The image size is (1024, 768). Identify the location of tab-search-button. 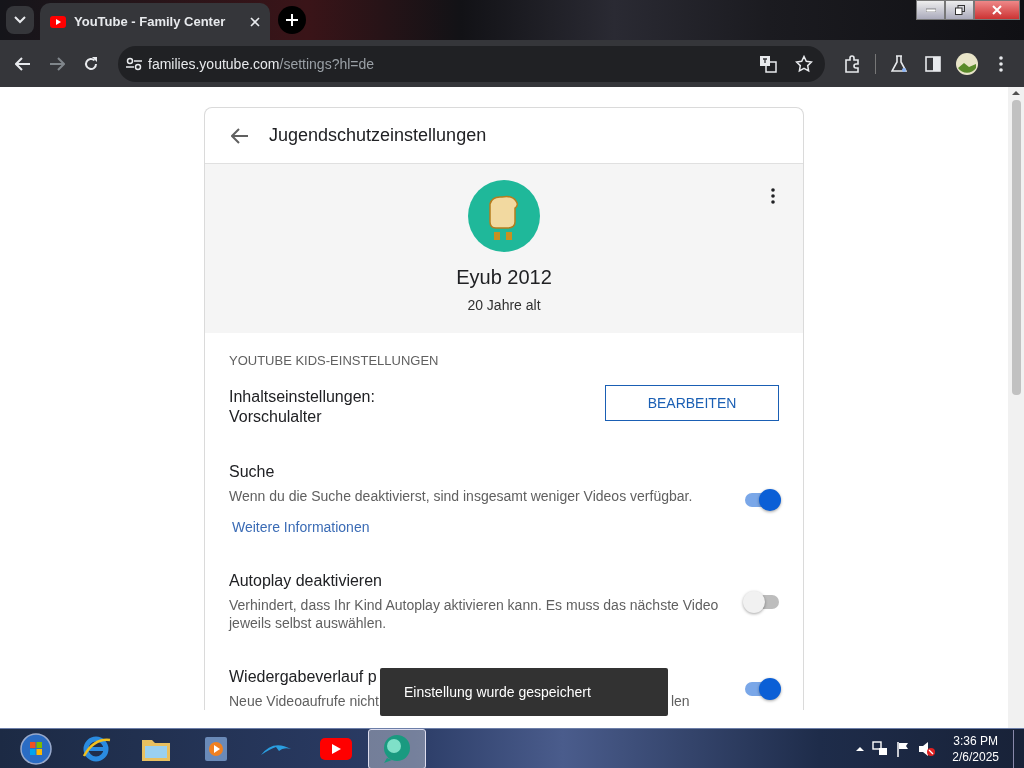
(20, 20).